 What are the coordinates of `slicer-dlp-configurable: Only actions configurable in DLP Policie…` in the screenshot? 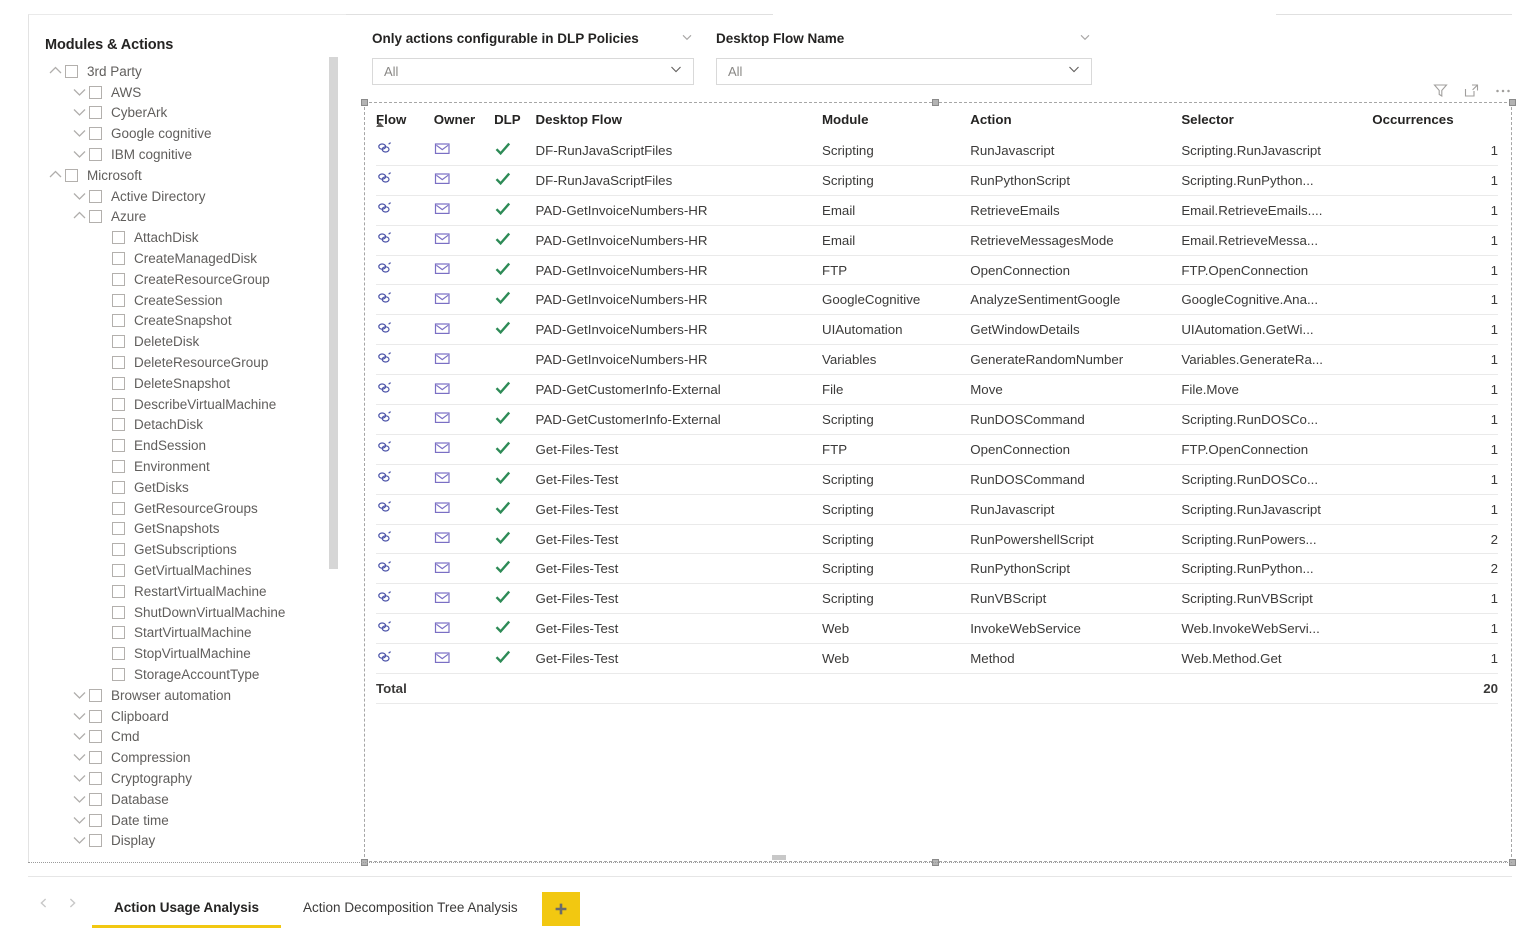 It's located at (533, 57).